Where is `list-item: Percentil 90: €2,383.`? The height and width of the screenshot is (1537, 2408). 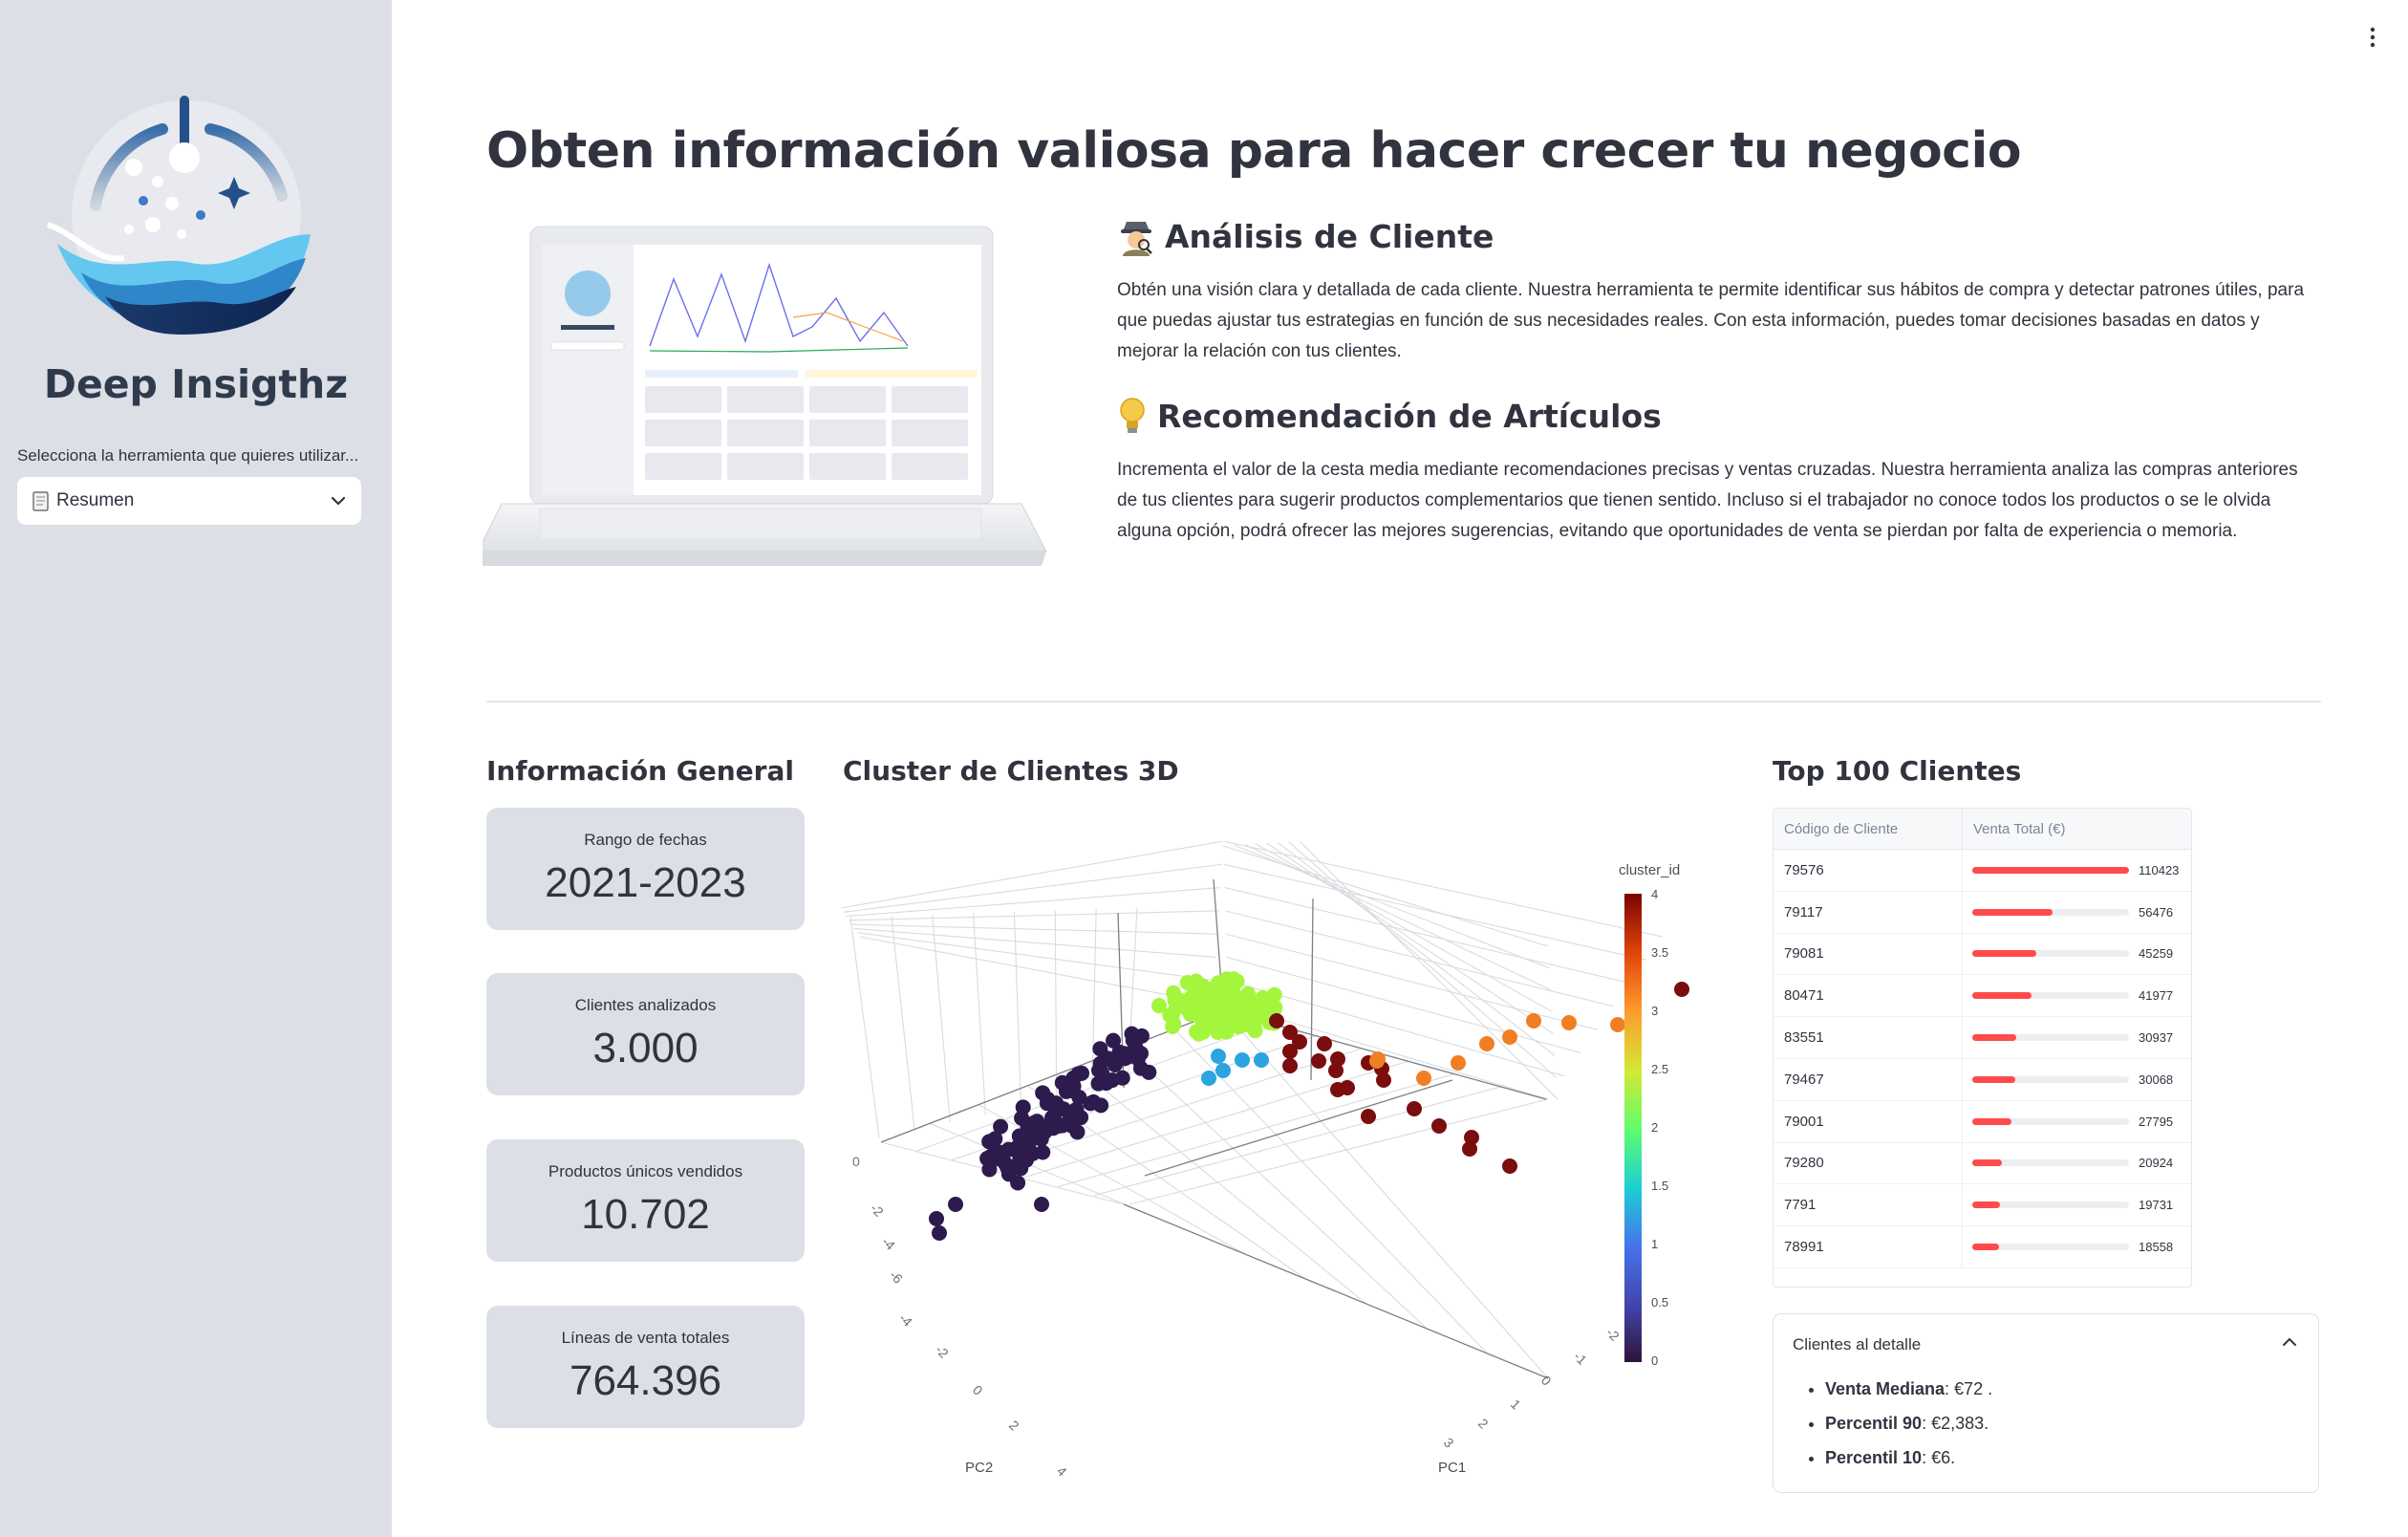 list-item: Percentil 90: €2,383. is located at coordinates (1909, 1423).